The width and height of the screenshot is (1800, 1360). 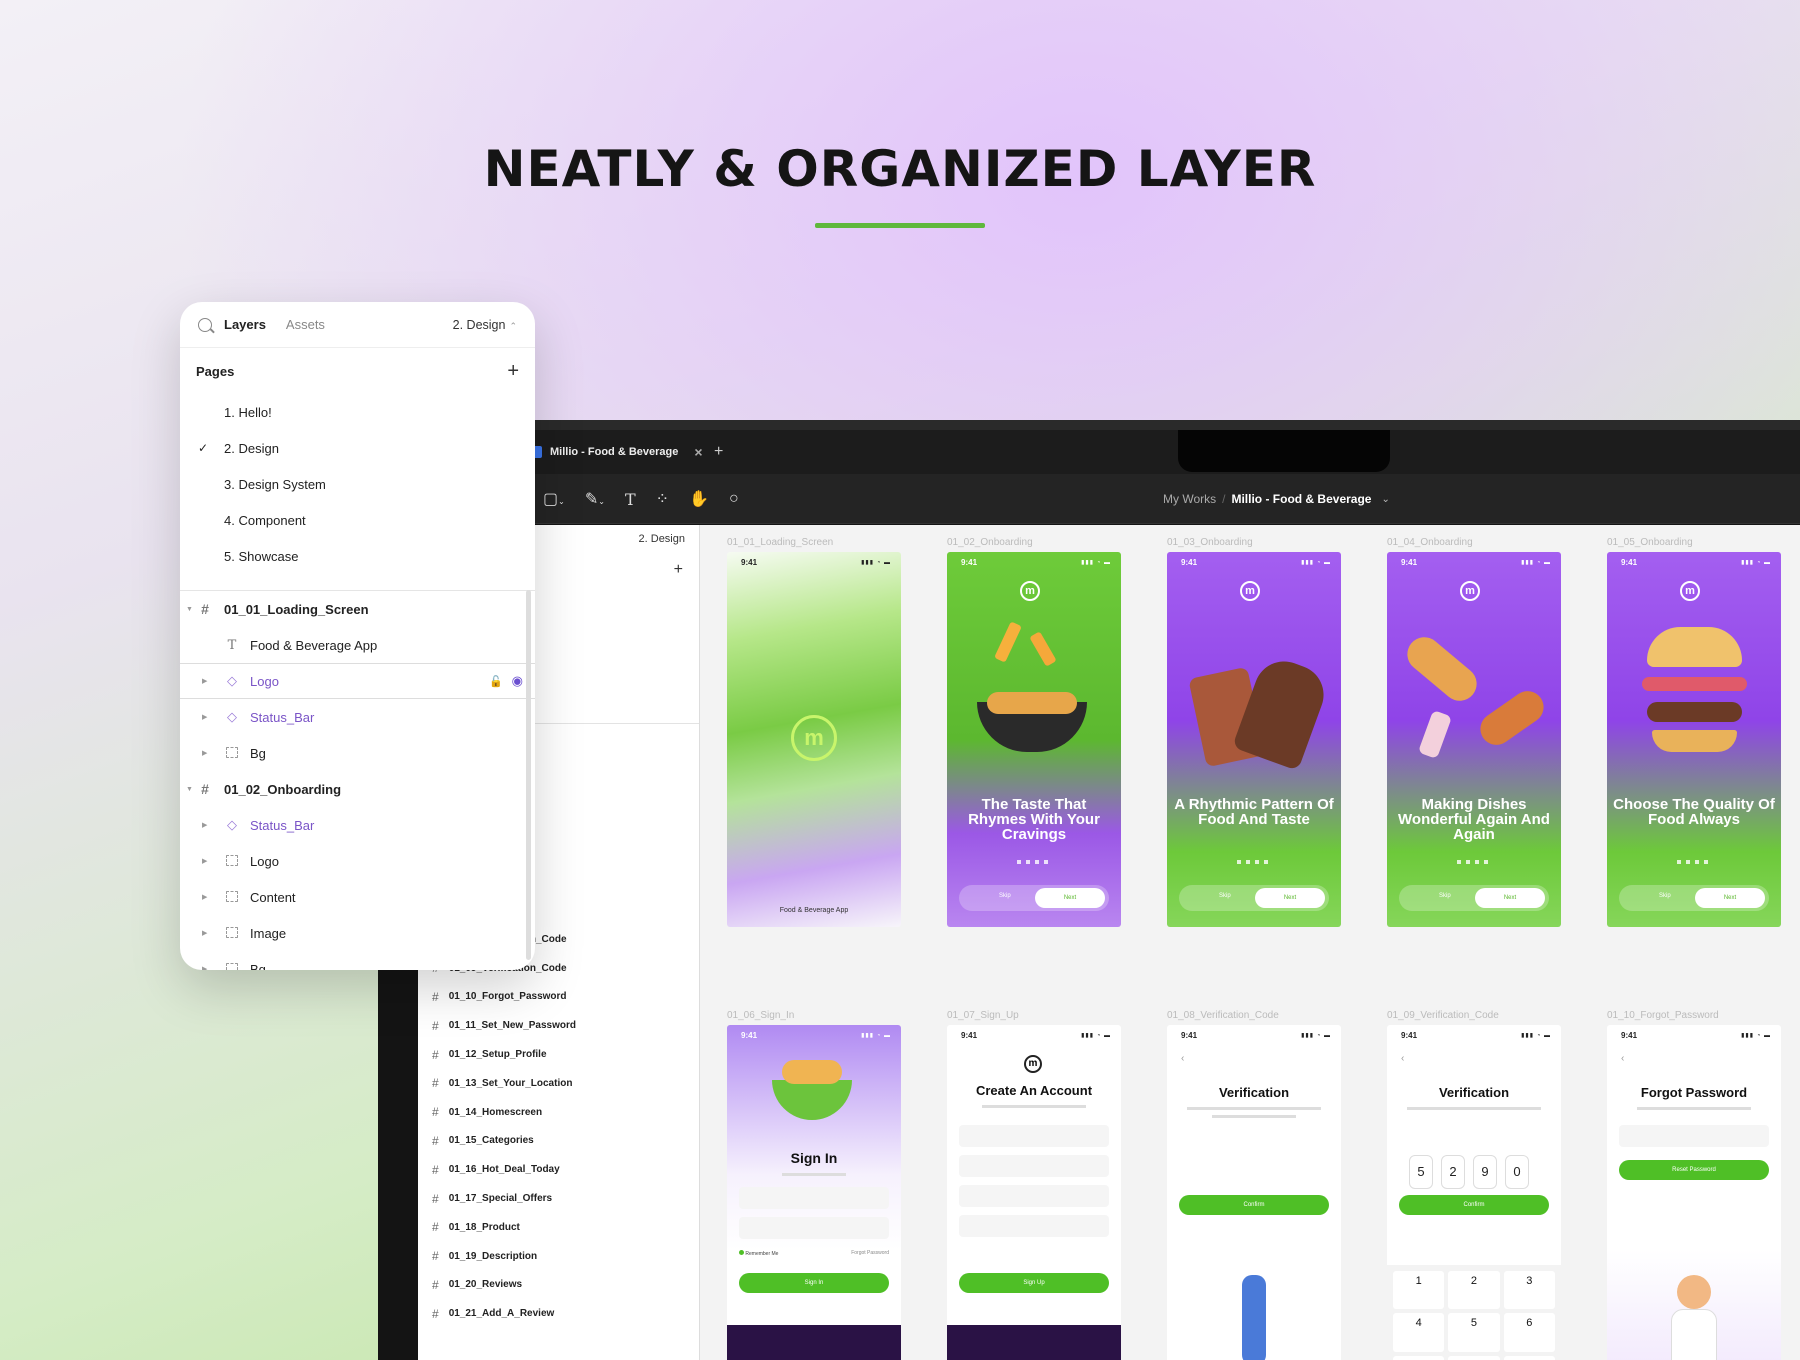 I want to click on layer-group: ▶ Image, so click(x=357, y=933).